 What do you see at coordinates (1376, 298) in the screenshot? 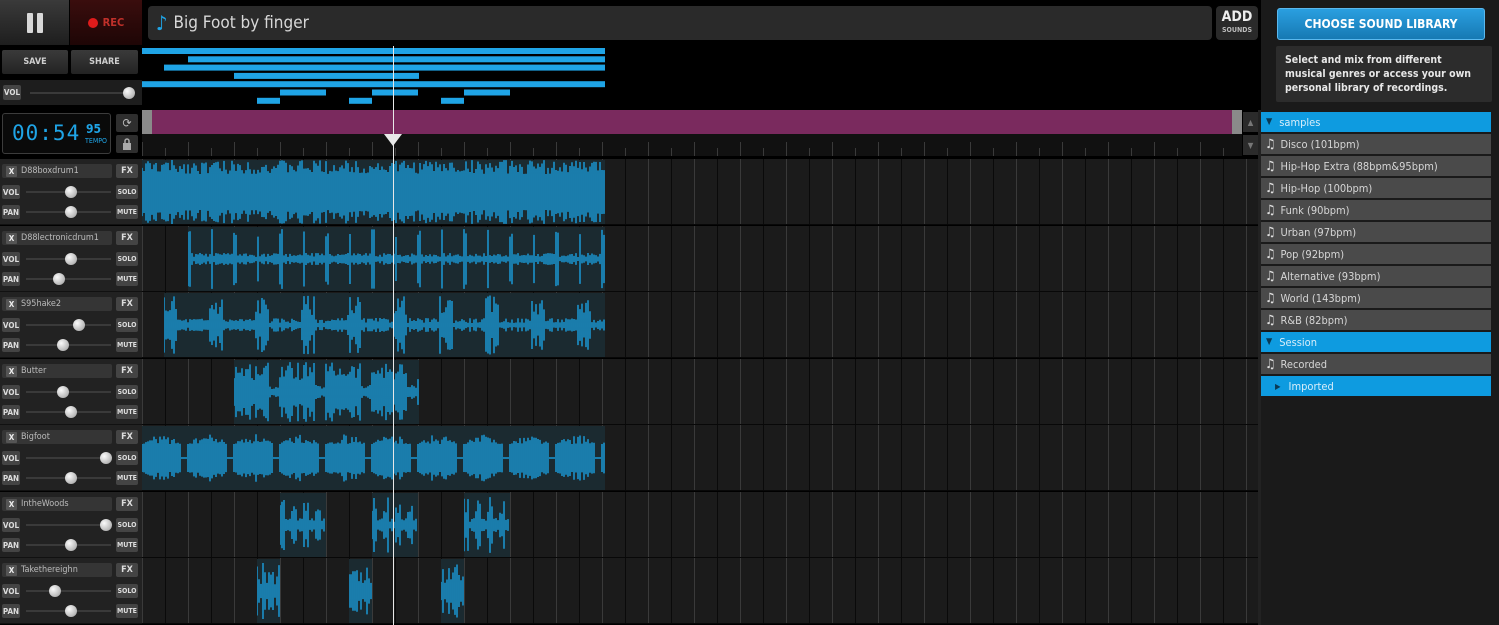
I see `library-row: ♫ World (143bpm)` at bounding box center [1376, 298].